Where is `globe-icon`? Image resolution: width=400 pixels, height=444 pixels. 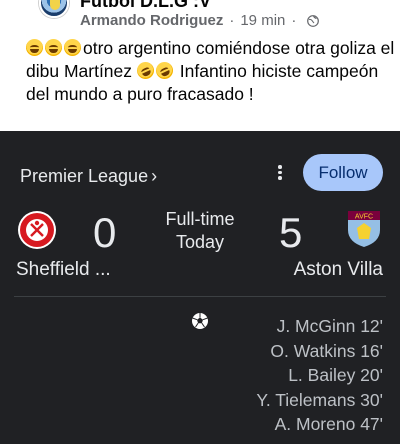 globe-icon is located at coordinates (313, 20).